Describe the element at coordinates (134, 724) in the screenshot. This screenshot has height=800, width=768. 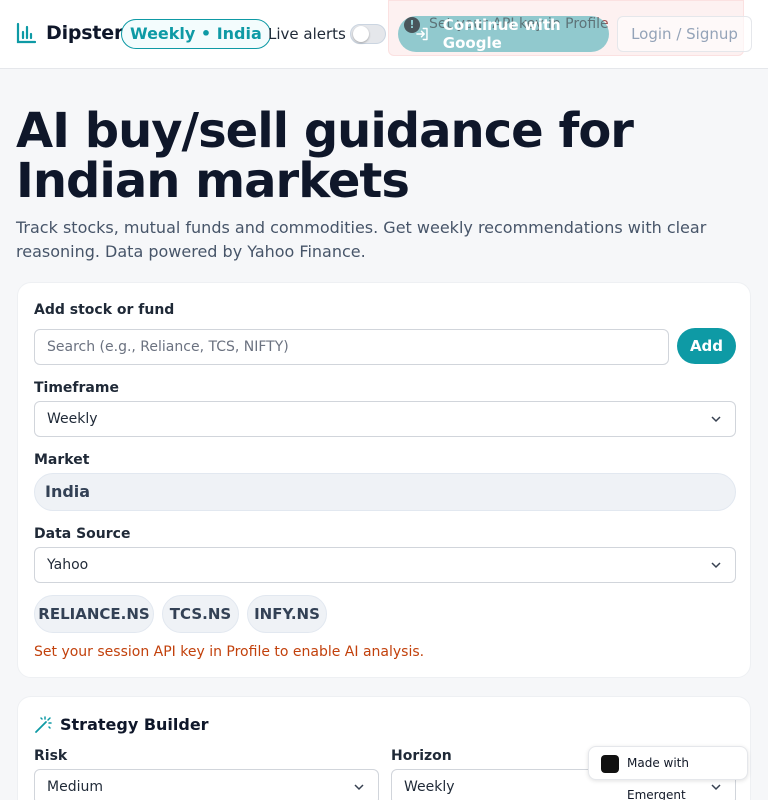
I see `strategy-builder-title: Strategy Builder` at that location.